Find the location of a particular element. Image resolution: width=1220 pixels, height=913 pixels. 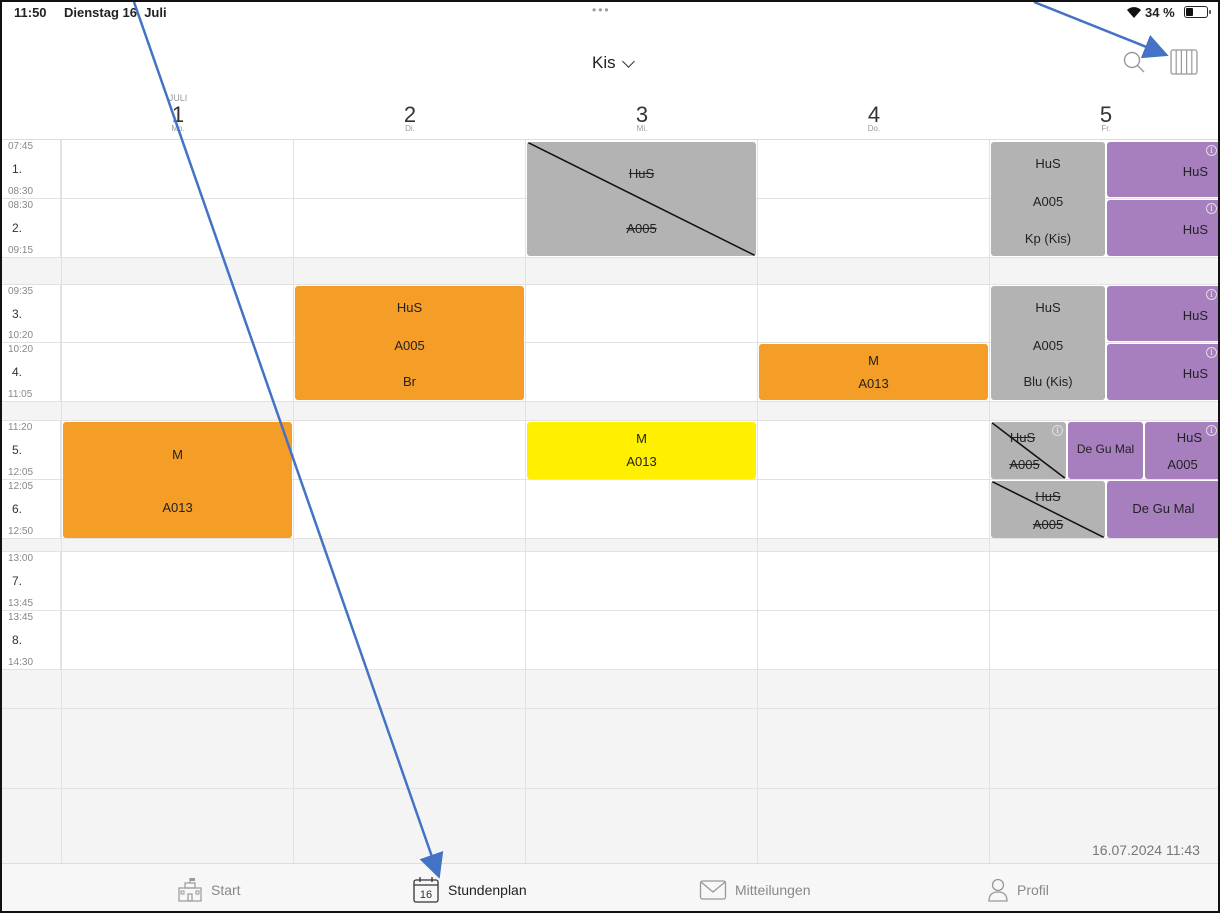

week-view-icon is located at coordinates (1184, 62).